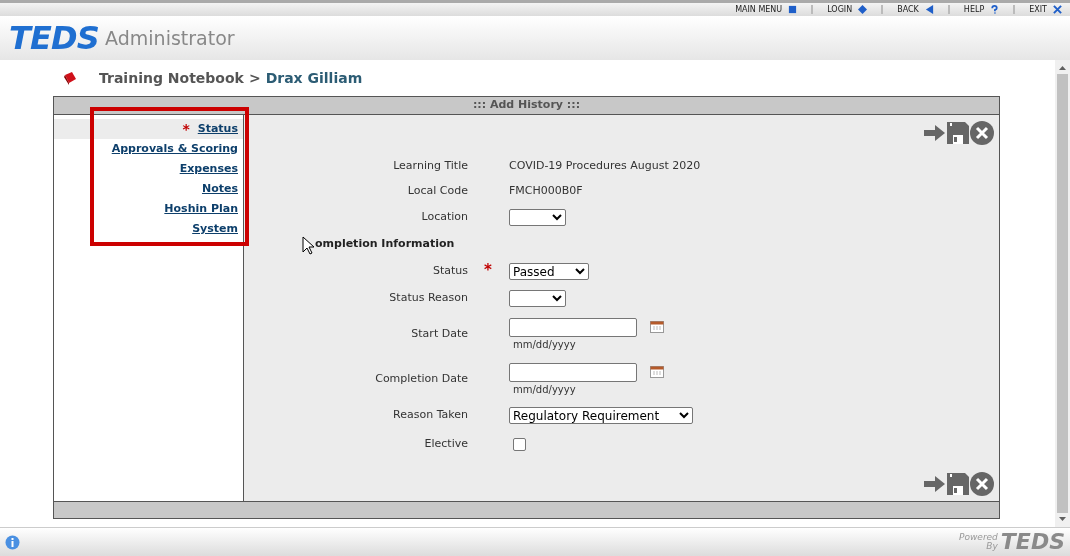  I want to click on dropdown: Regulatory Requirement, so click(601, 415).